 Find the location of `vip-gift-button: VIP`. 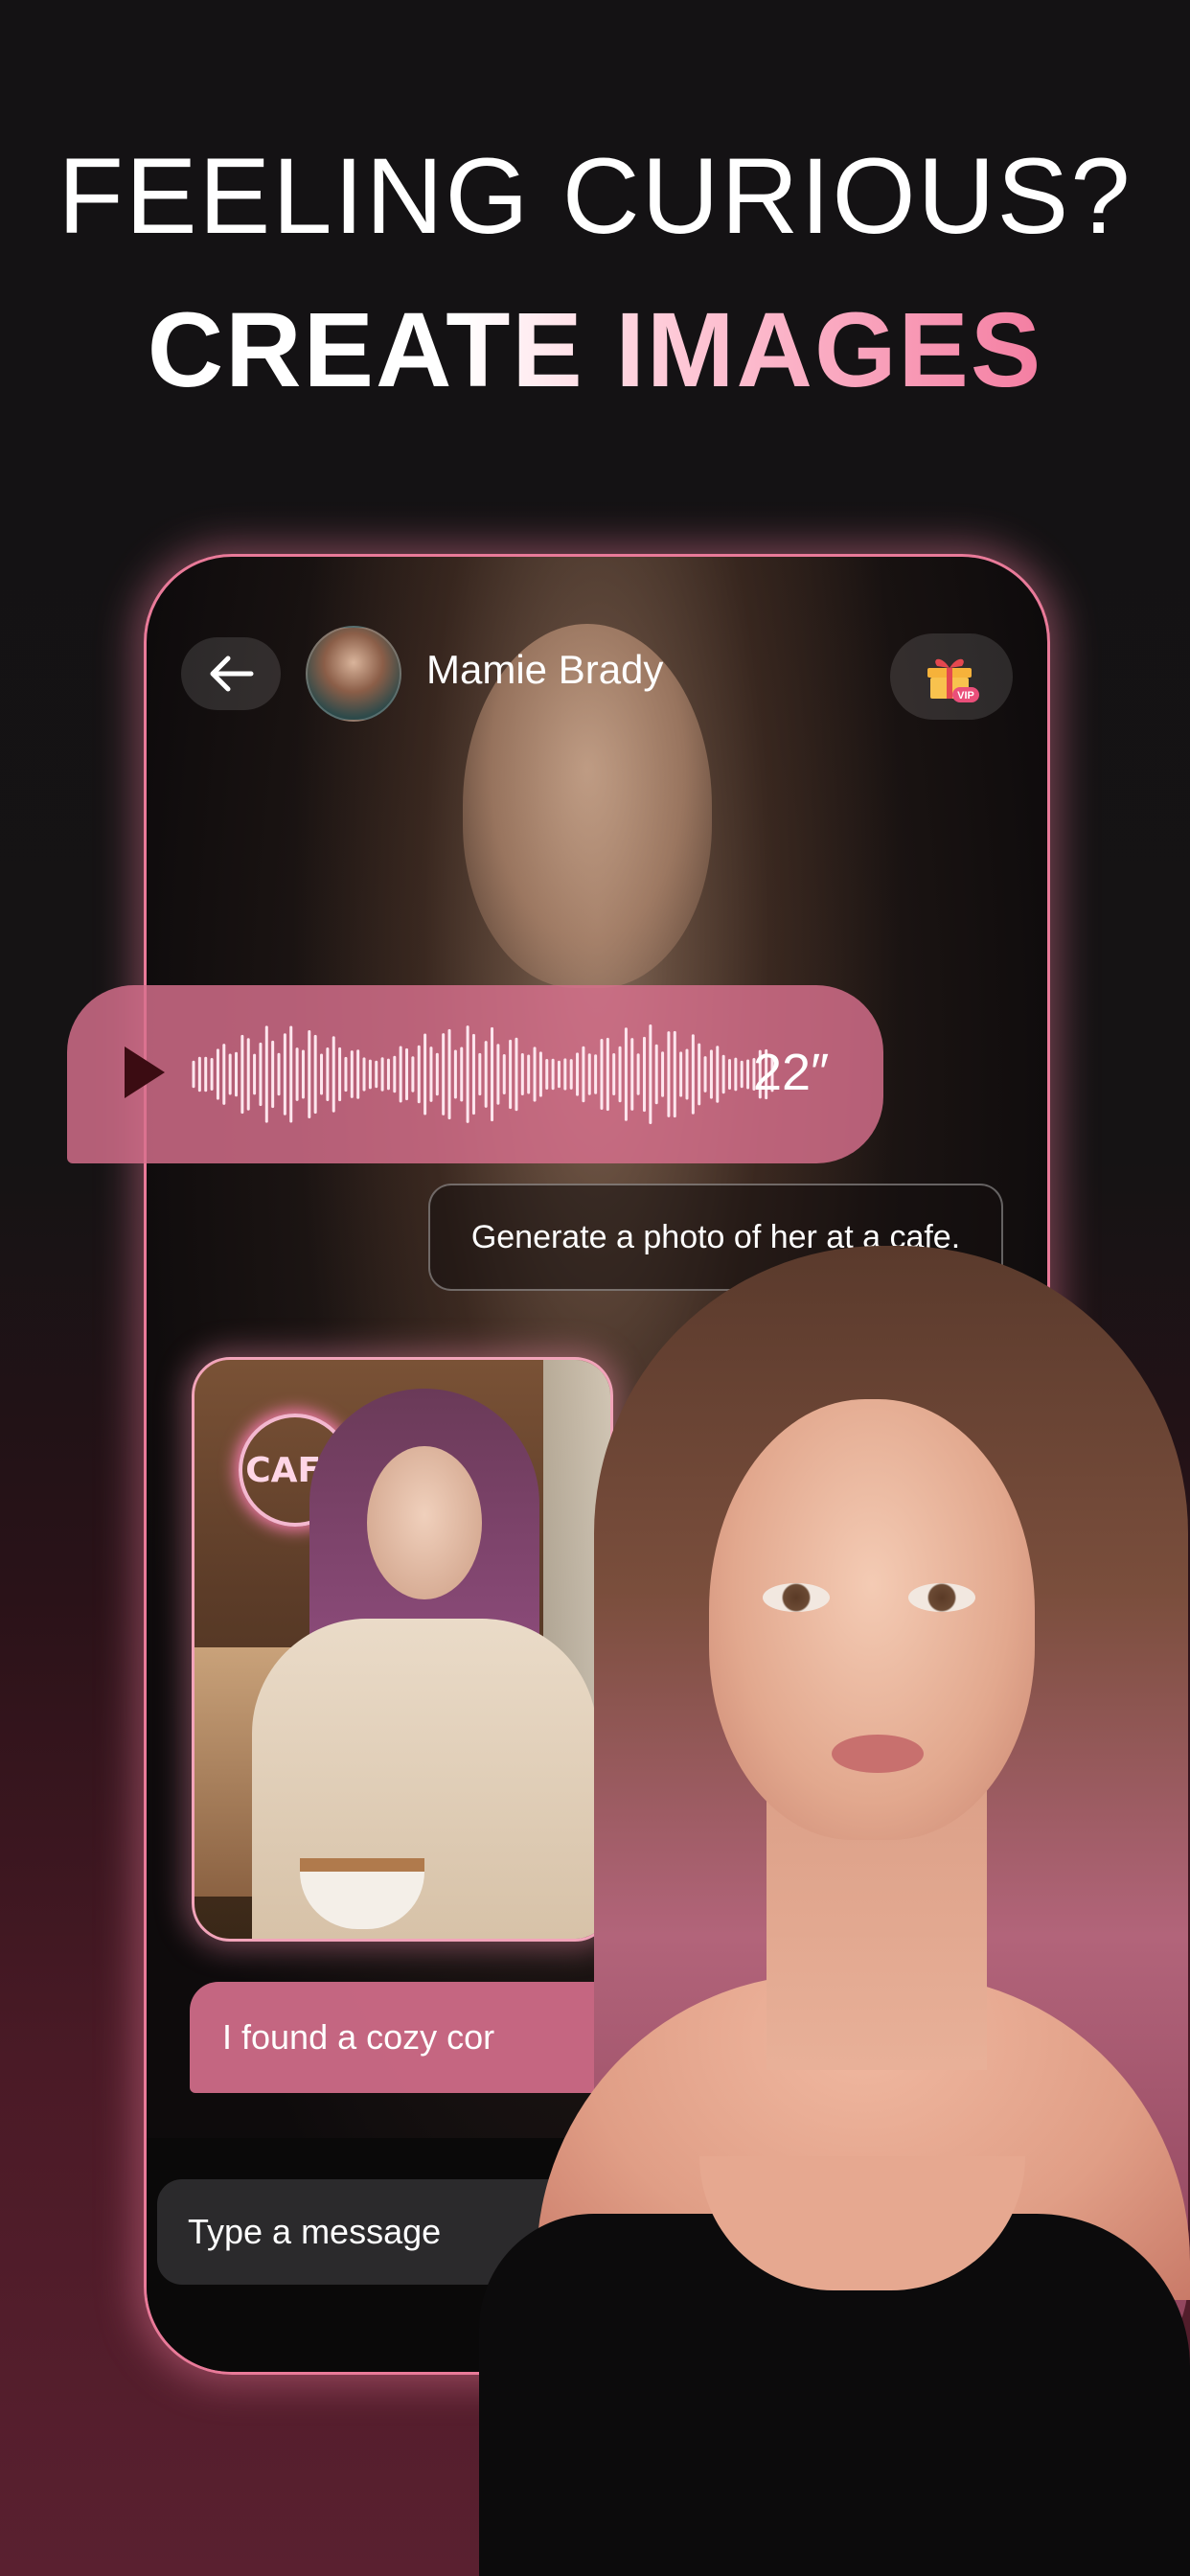

vip-gift-button: VIP is located at coordinates (952, 676).